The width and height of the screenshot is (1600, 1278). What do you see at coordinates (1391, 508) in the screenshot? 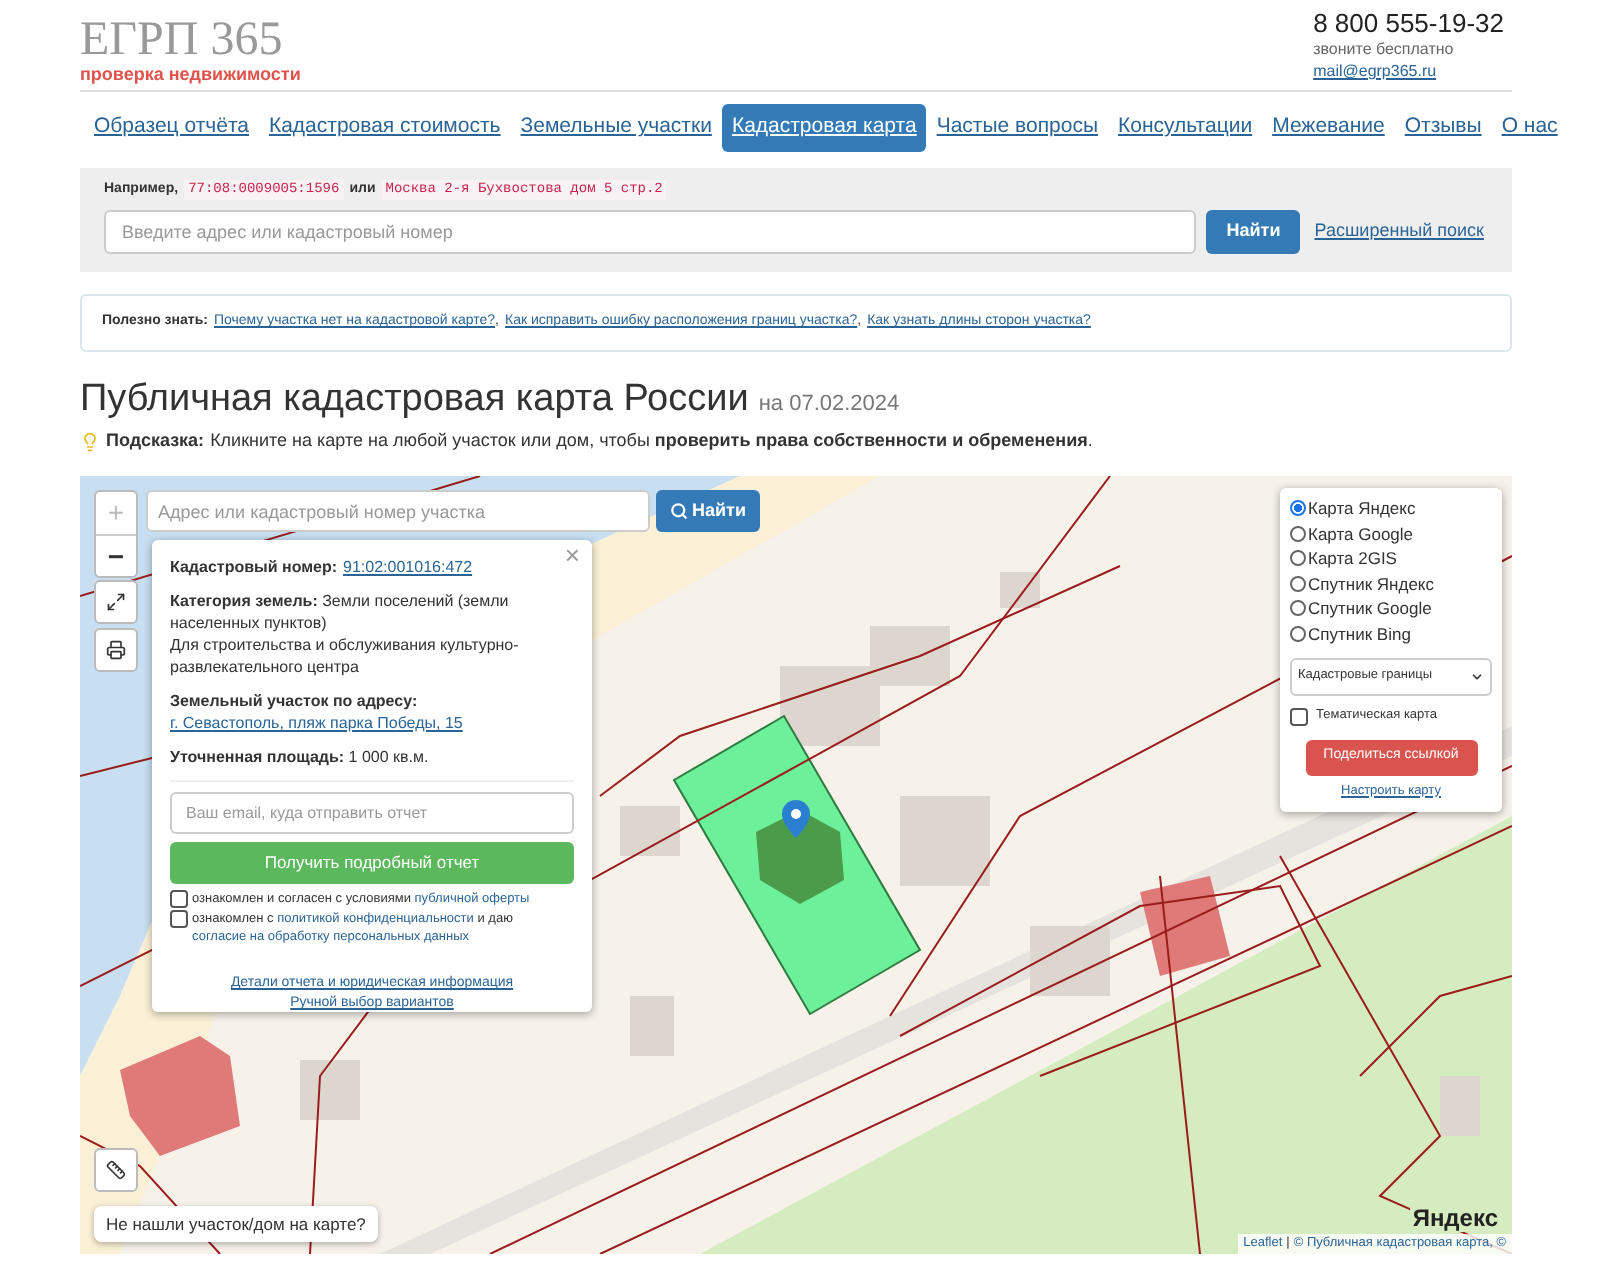
I see `layer-option: Карта Яндекс` at bounding box center [1391, 508].